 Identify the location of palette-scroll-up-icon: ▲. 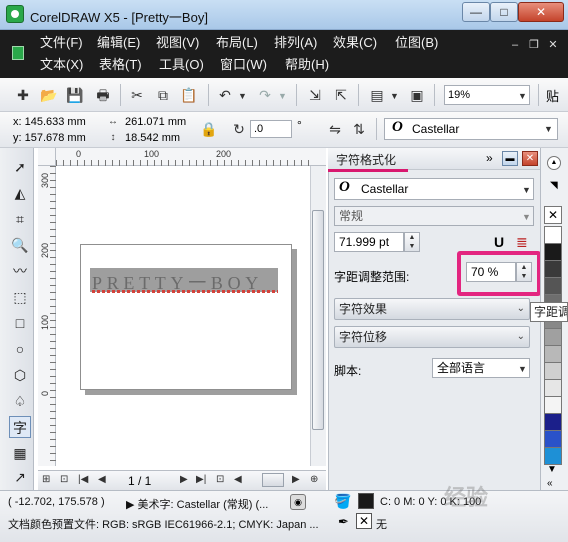
(554, 163).